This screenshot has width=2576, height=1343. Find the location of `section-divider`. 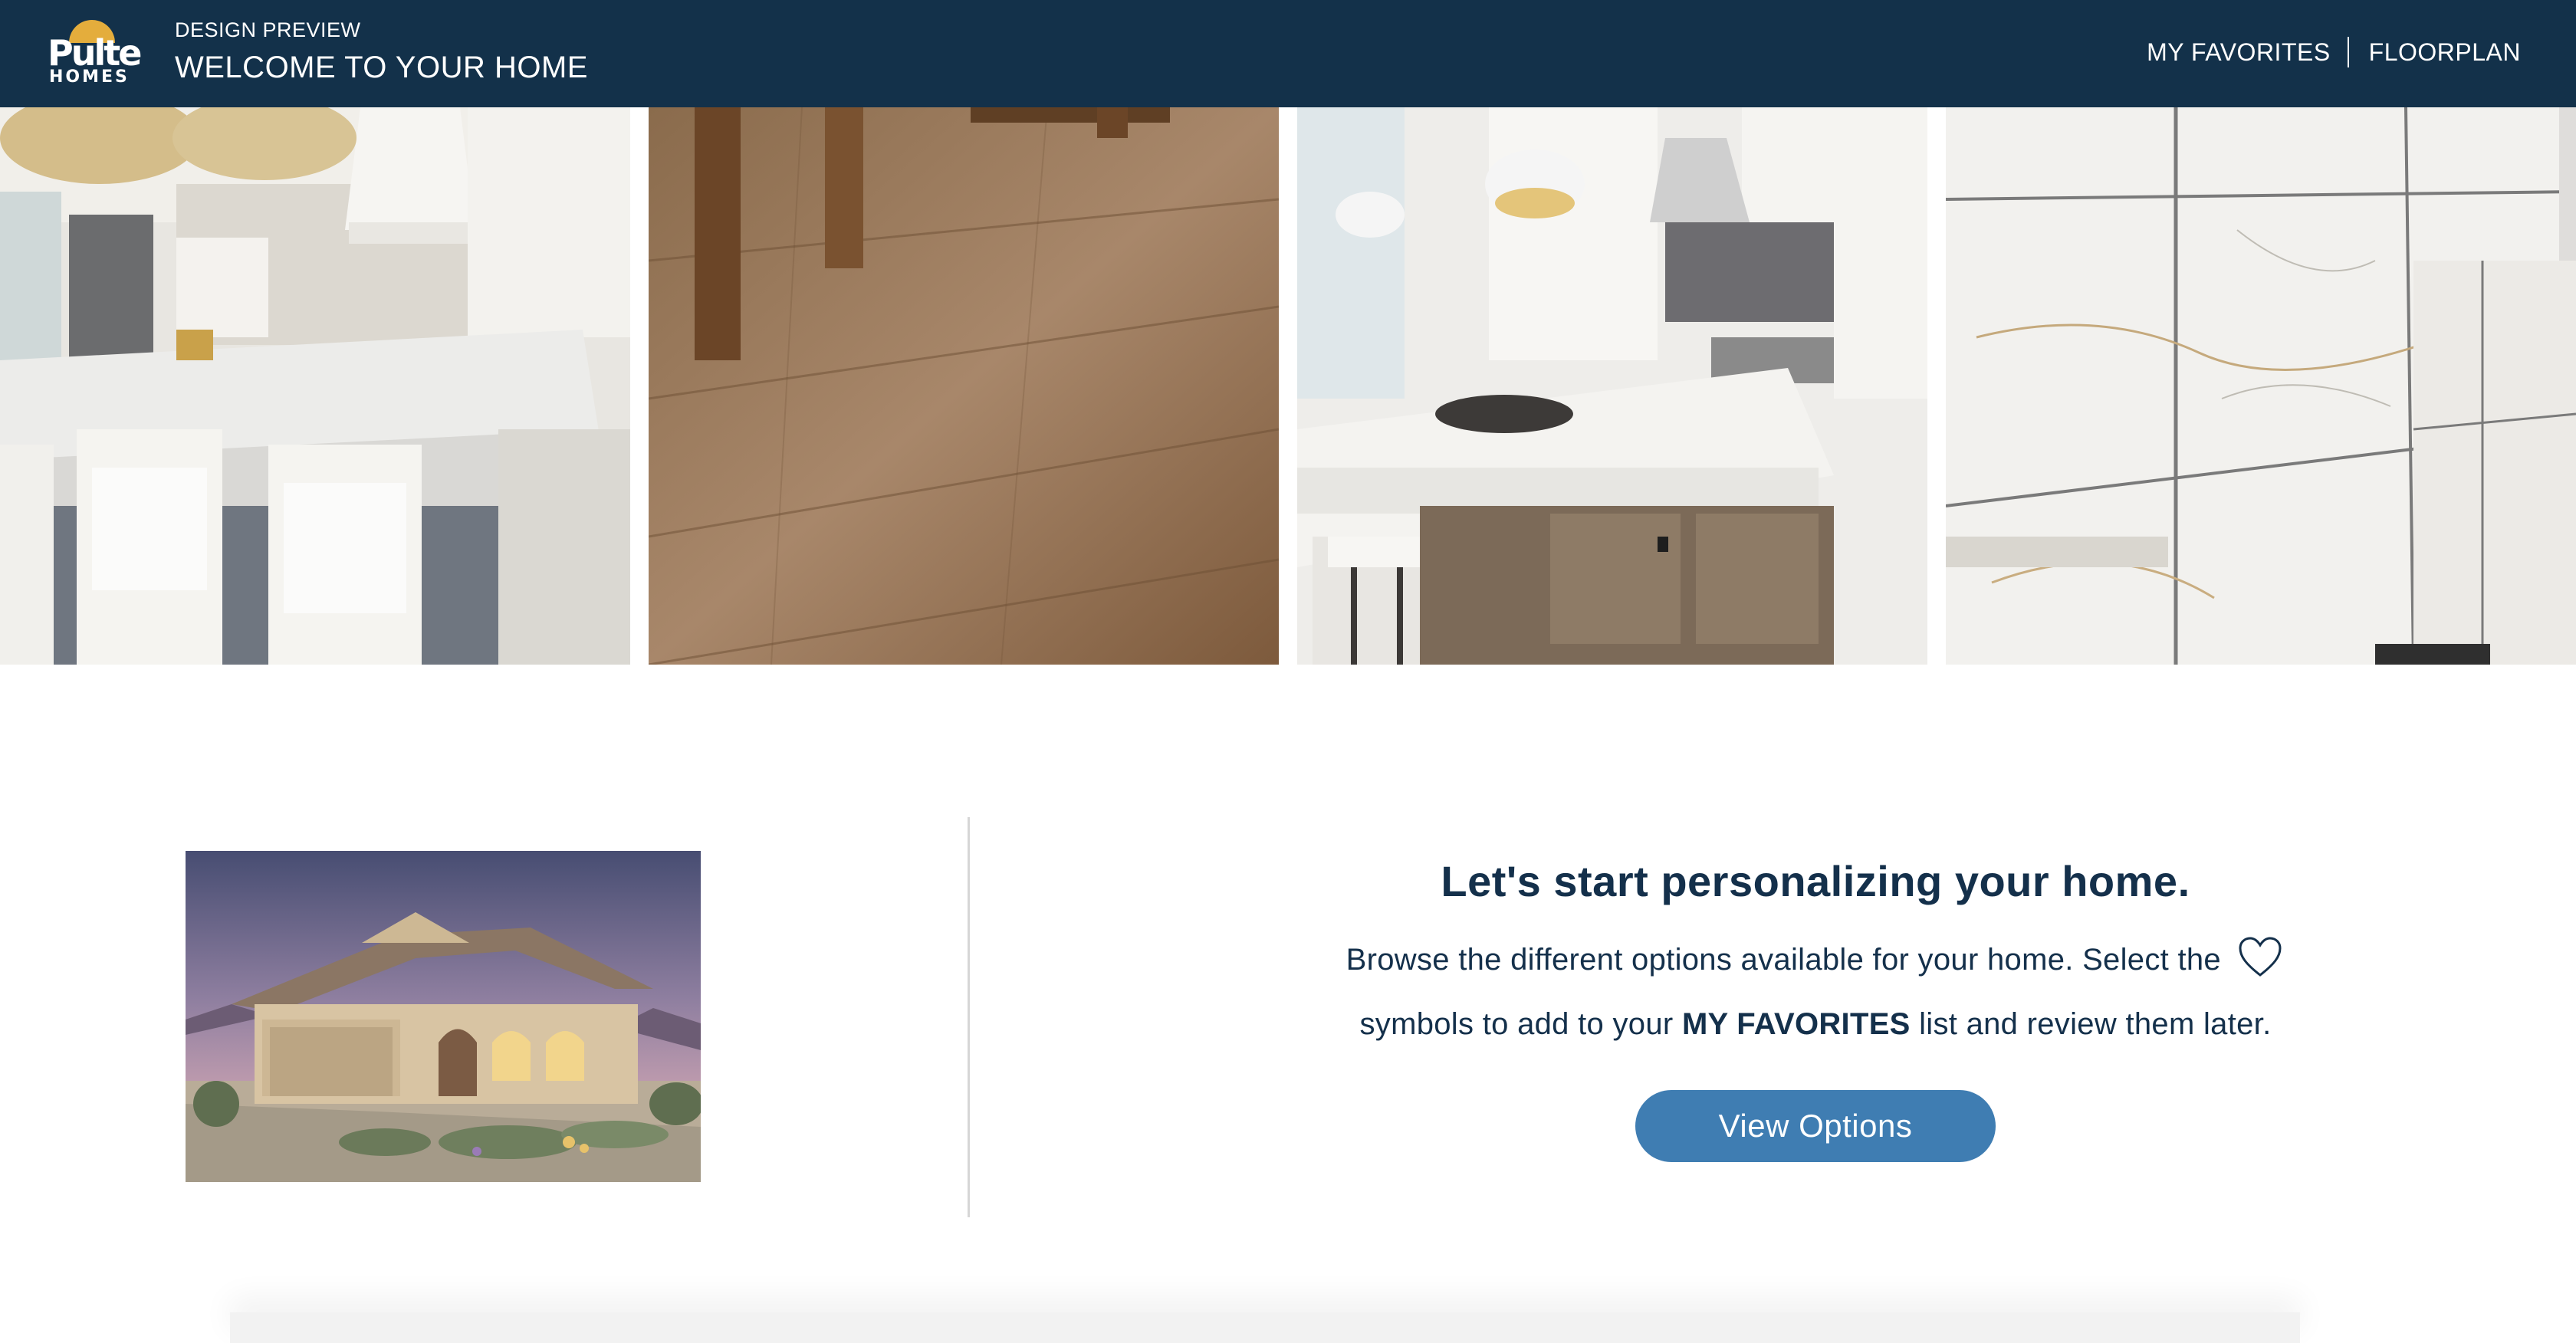

section-divider is located at coordinates (969, 1017).